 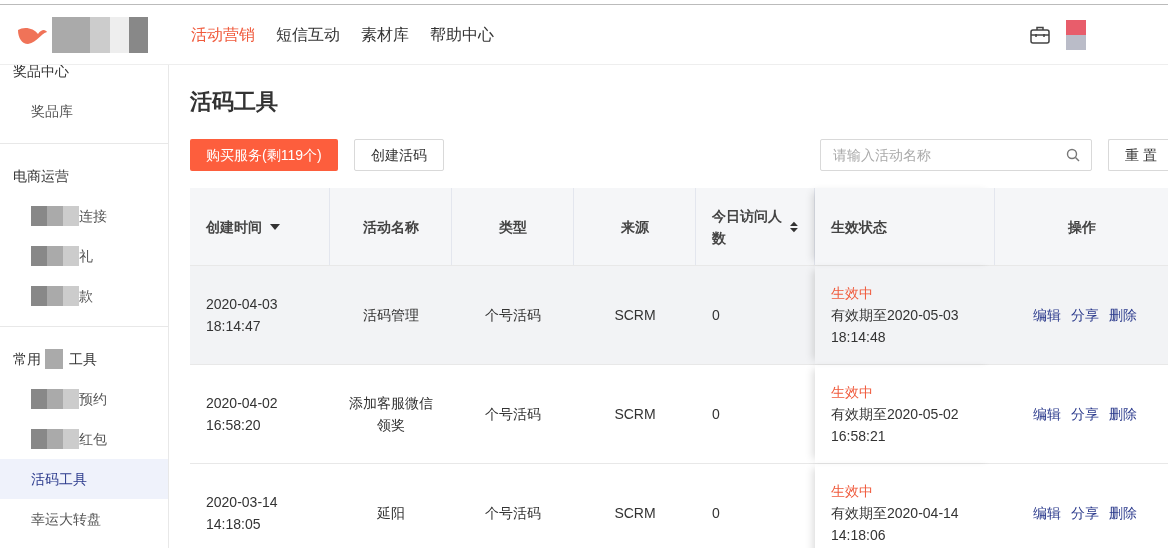 I want to click on sidebar-item: 奖品库, so click(x=84, y=111).